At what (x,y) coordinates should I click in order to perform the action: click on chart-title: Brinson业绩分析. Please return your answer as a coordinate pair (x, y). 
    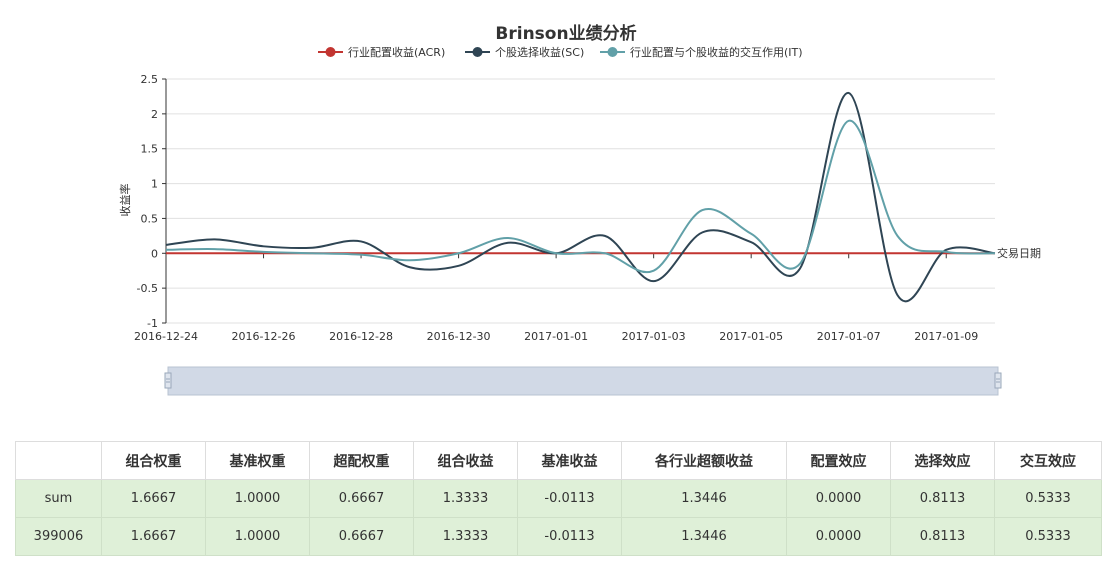
    Looking at the image, I should click on (565, 33).